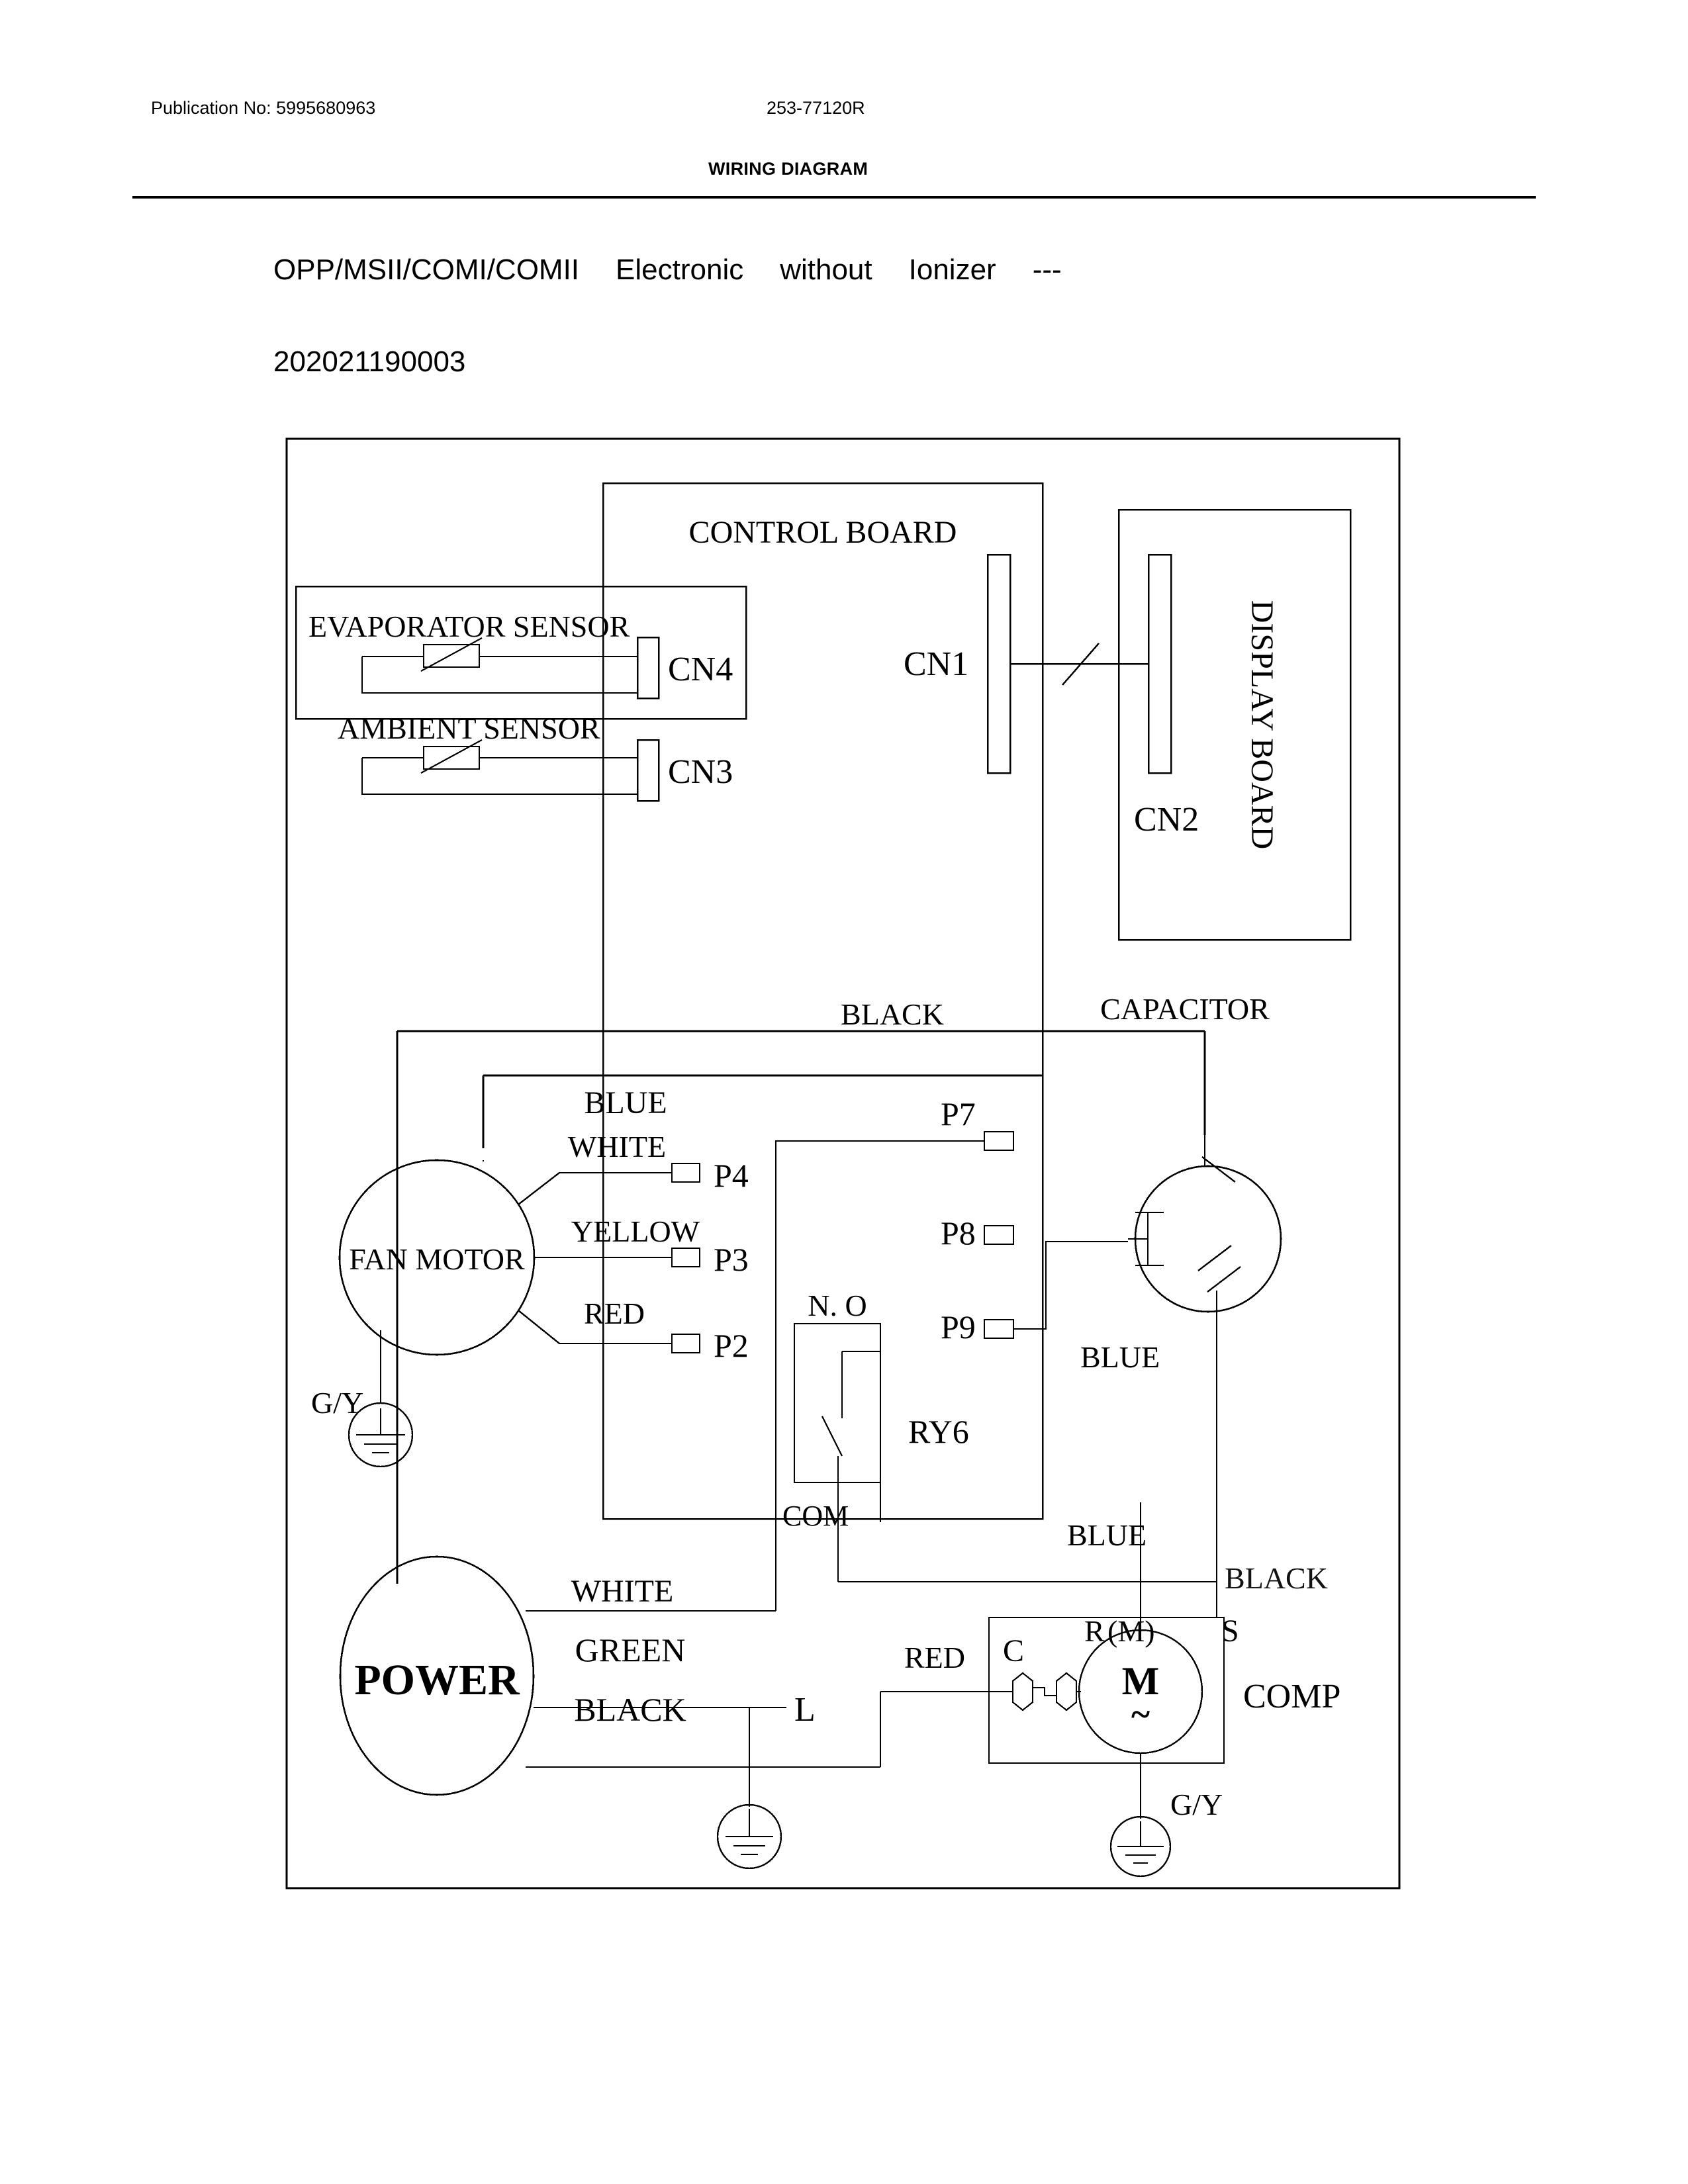 The image size is (1688, 2184). I want to click on p9-to-capacitor-blue, so click(1070, 1285).